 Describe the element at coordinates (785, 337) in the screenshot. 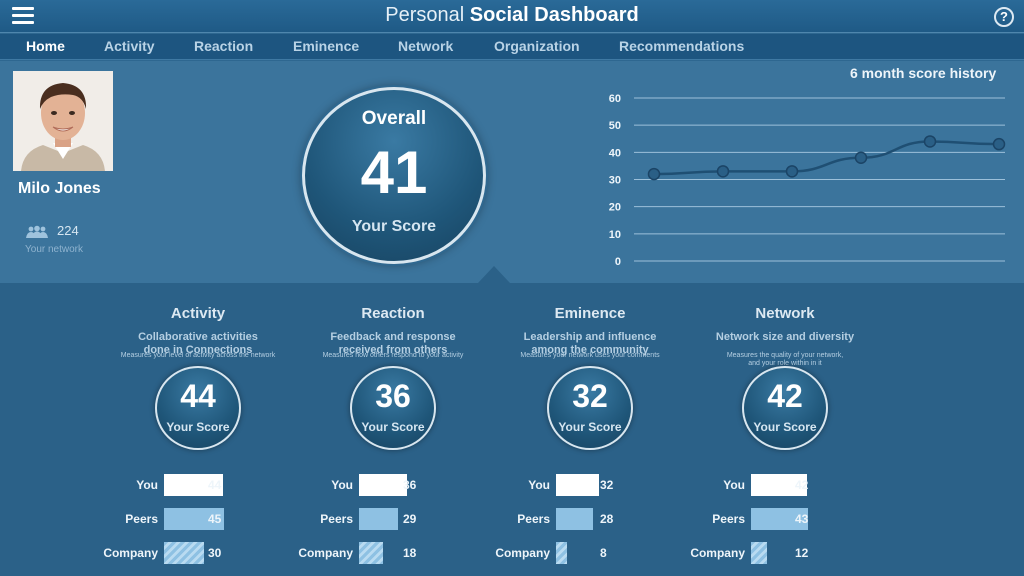

I see `network-description-line-1: Network size and diversity` at that location.